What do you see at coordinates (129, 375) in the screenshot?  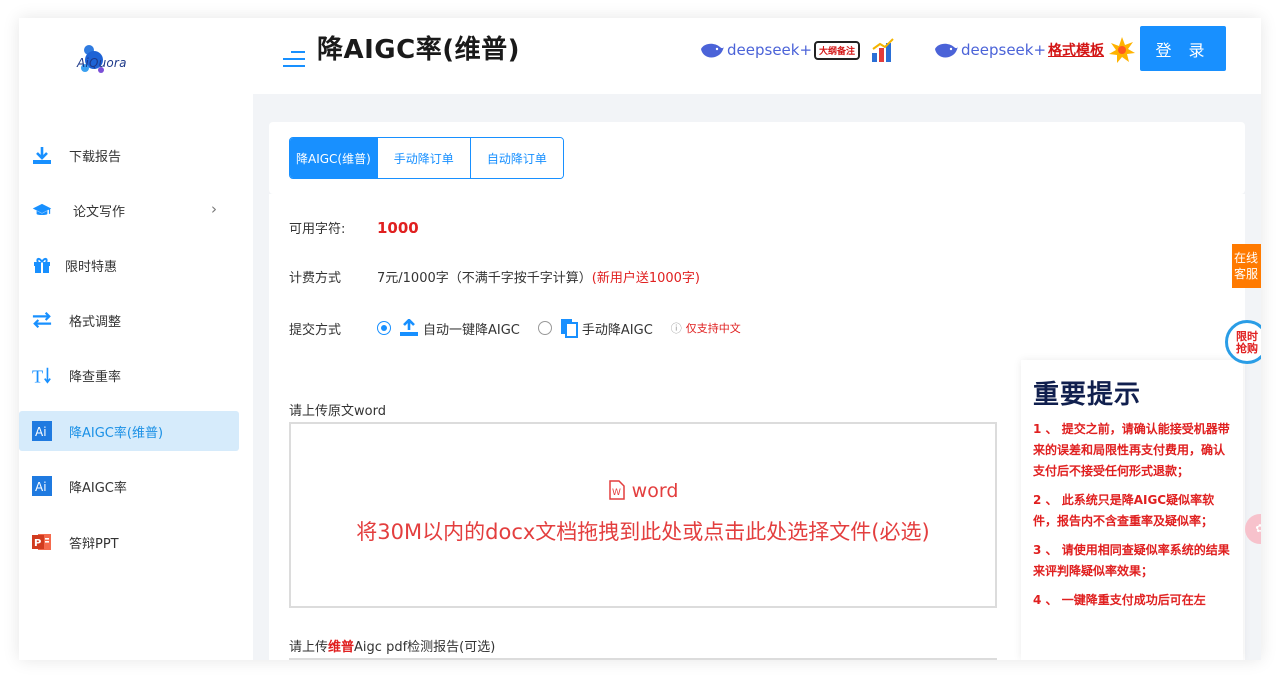 I see `sidebar-item-reduce-duplicate: T 降查重率` at bounding box center [129, 375].